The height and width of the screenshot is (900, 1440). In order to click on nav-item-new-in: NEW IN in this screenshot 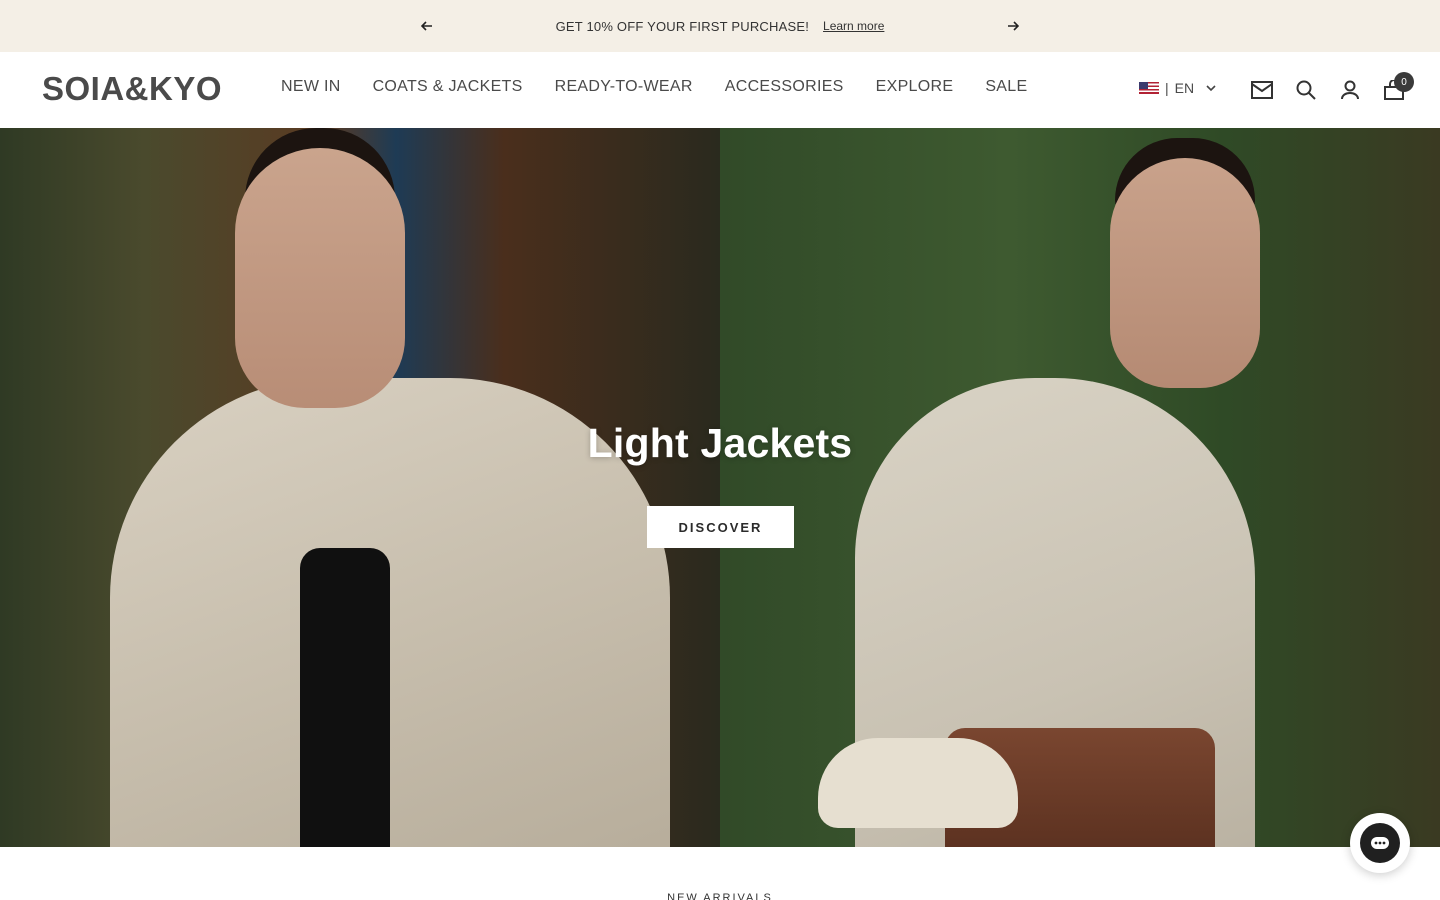, I will do `click(311, 87)`.